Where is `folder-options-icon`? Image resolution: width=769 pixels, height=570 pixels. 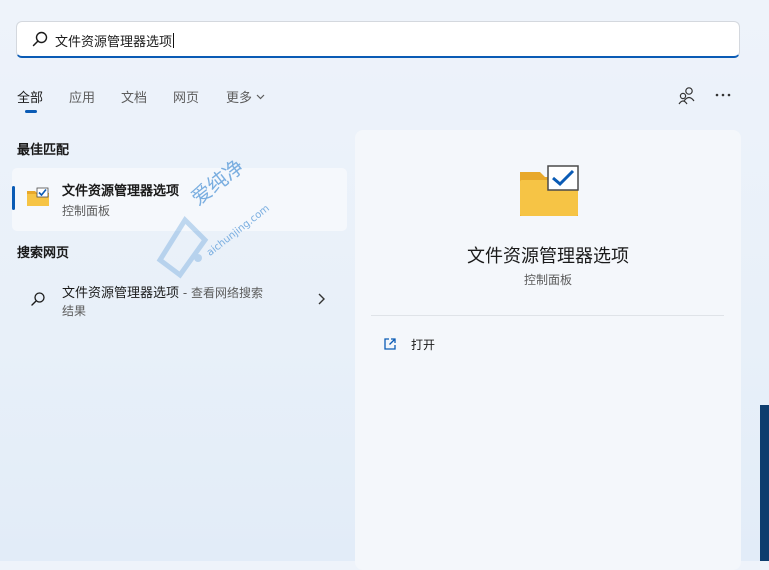
folder-options-icon is located at coordinates (38, 196).